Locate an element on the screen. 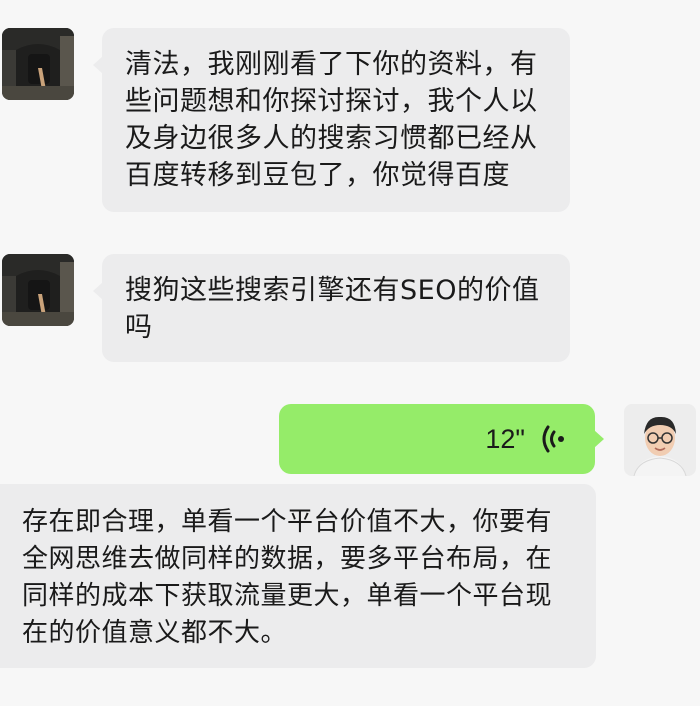 Image resolution: width=700 pixels, height=706 pixels. received-message-bubble: 搜狗这些搜索引擎还有SEO的价值吗 is located at coordinates (331, 308).